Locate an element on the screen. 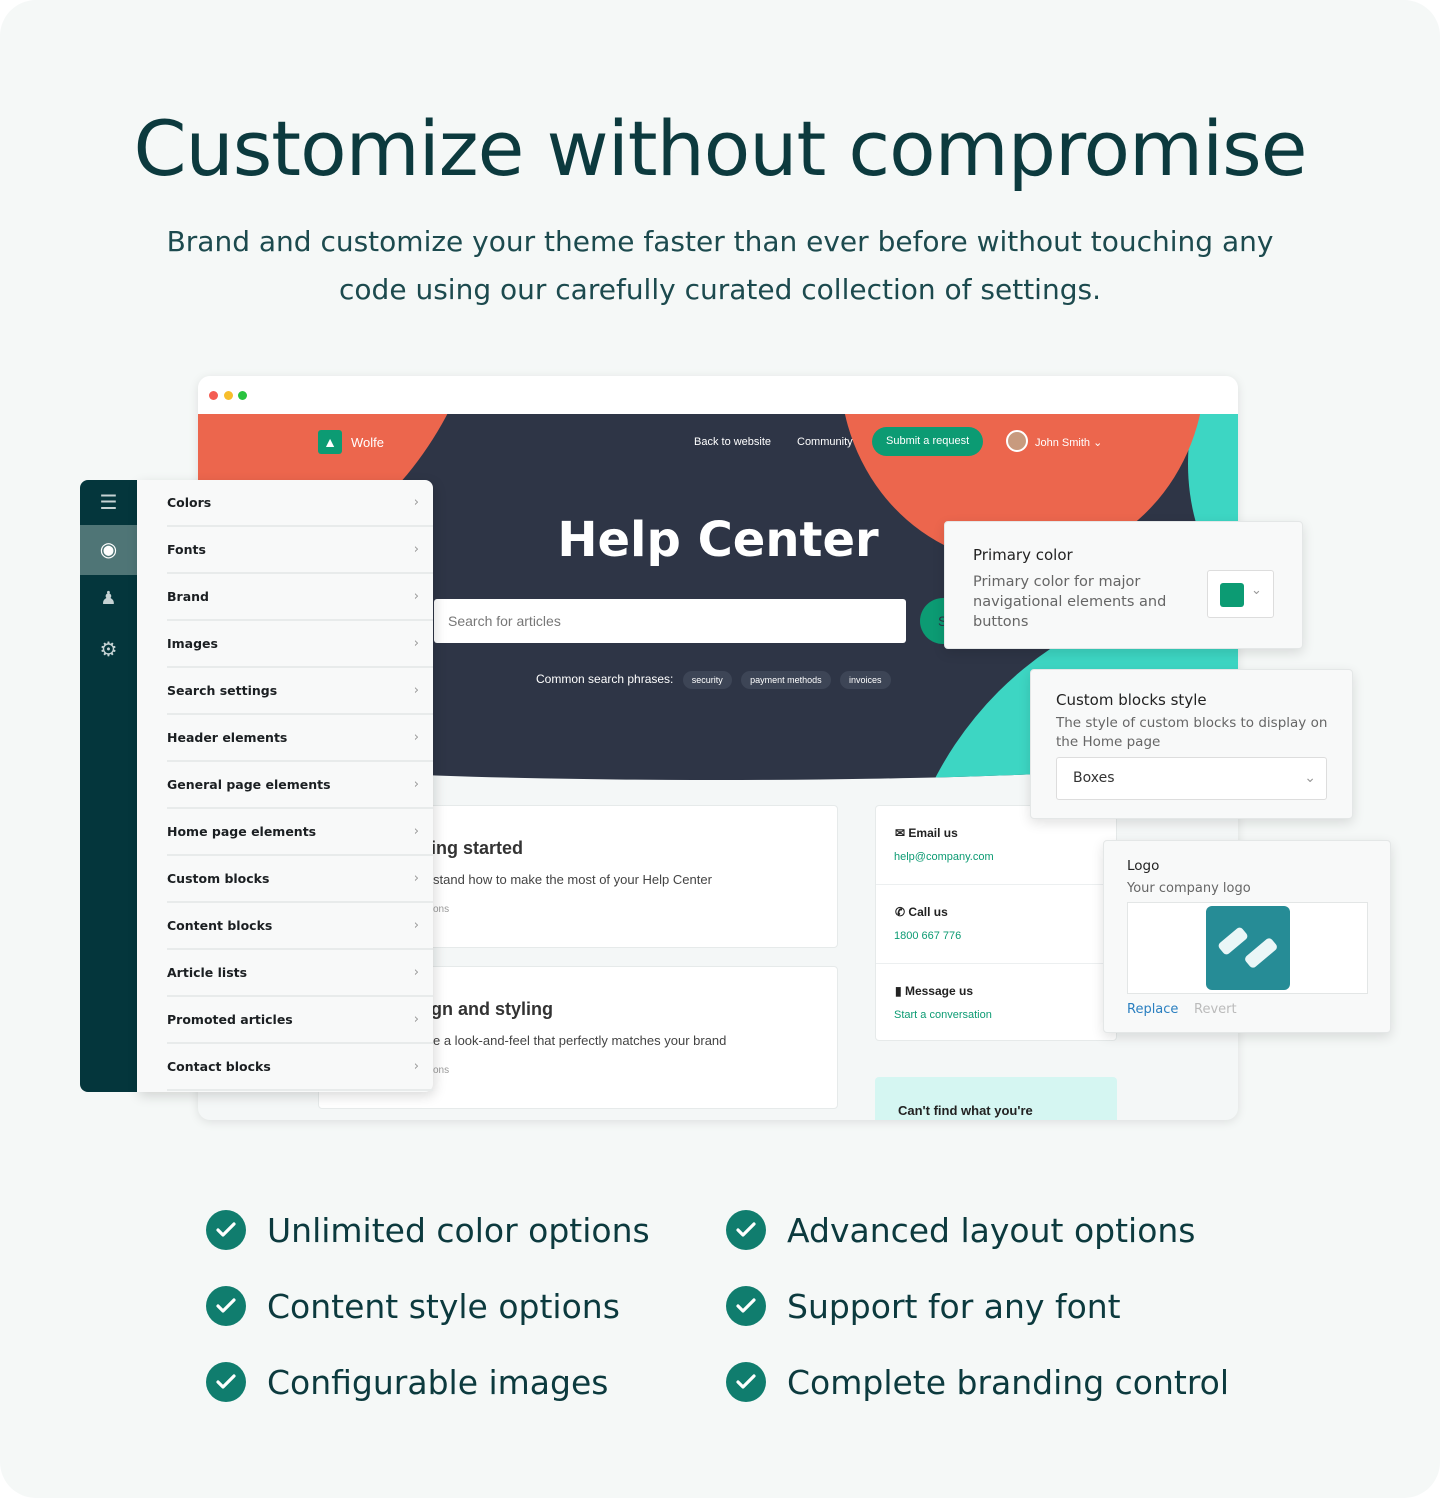  menu-item: Custom blocks › is located at coordinates (300, 879).